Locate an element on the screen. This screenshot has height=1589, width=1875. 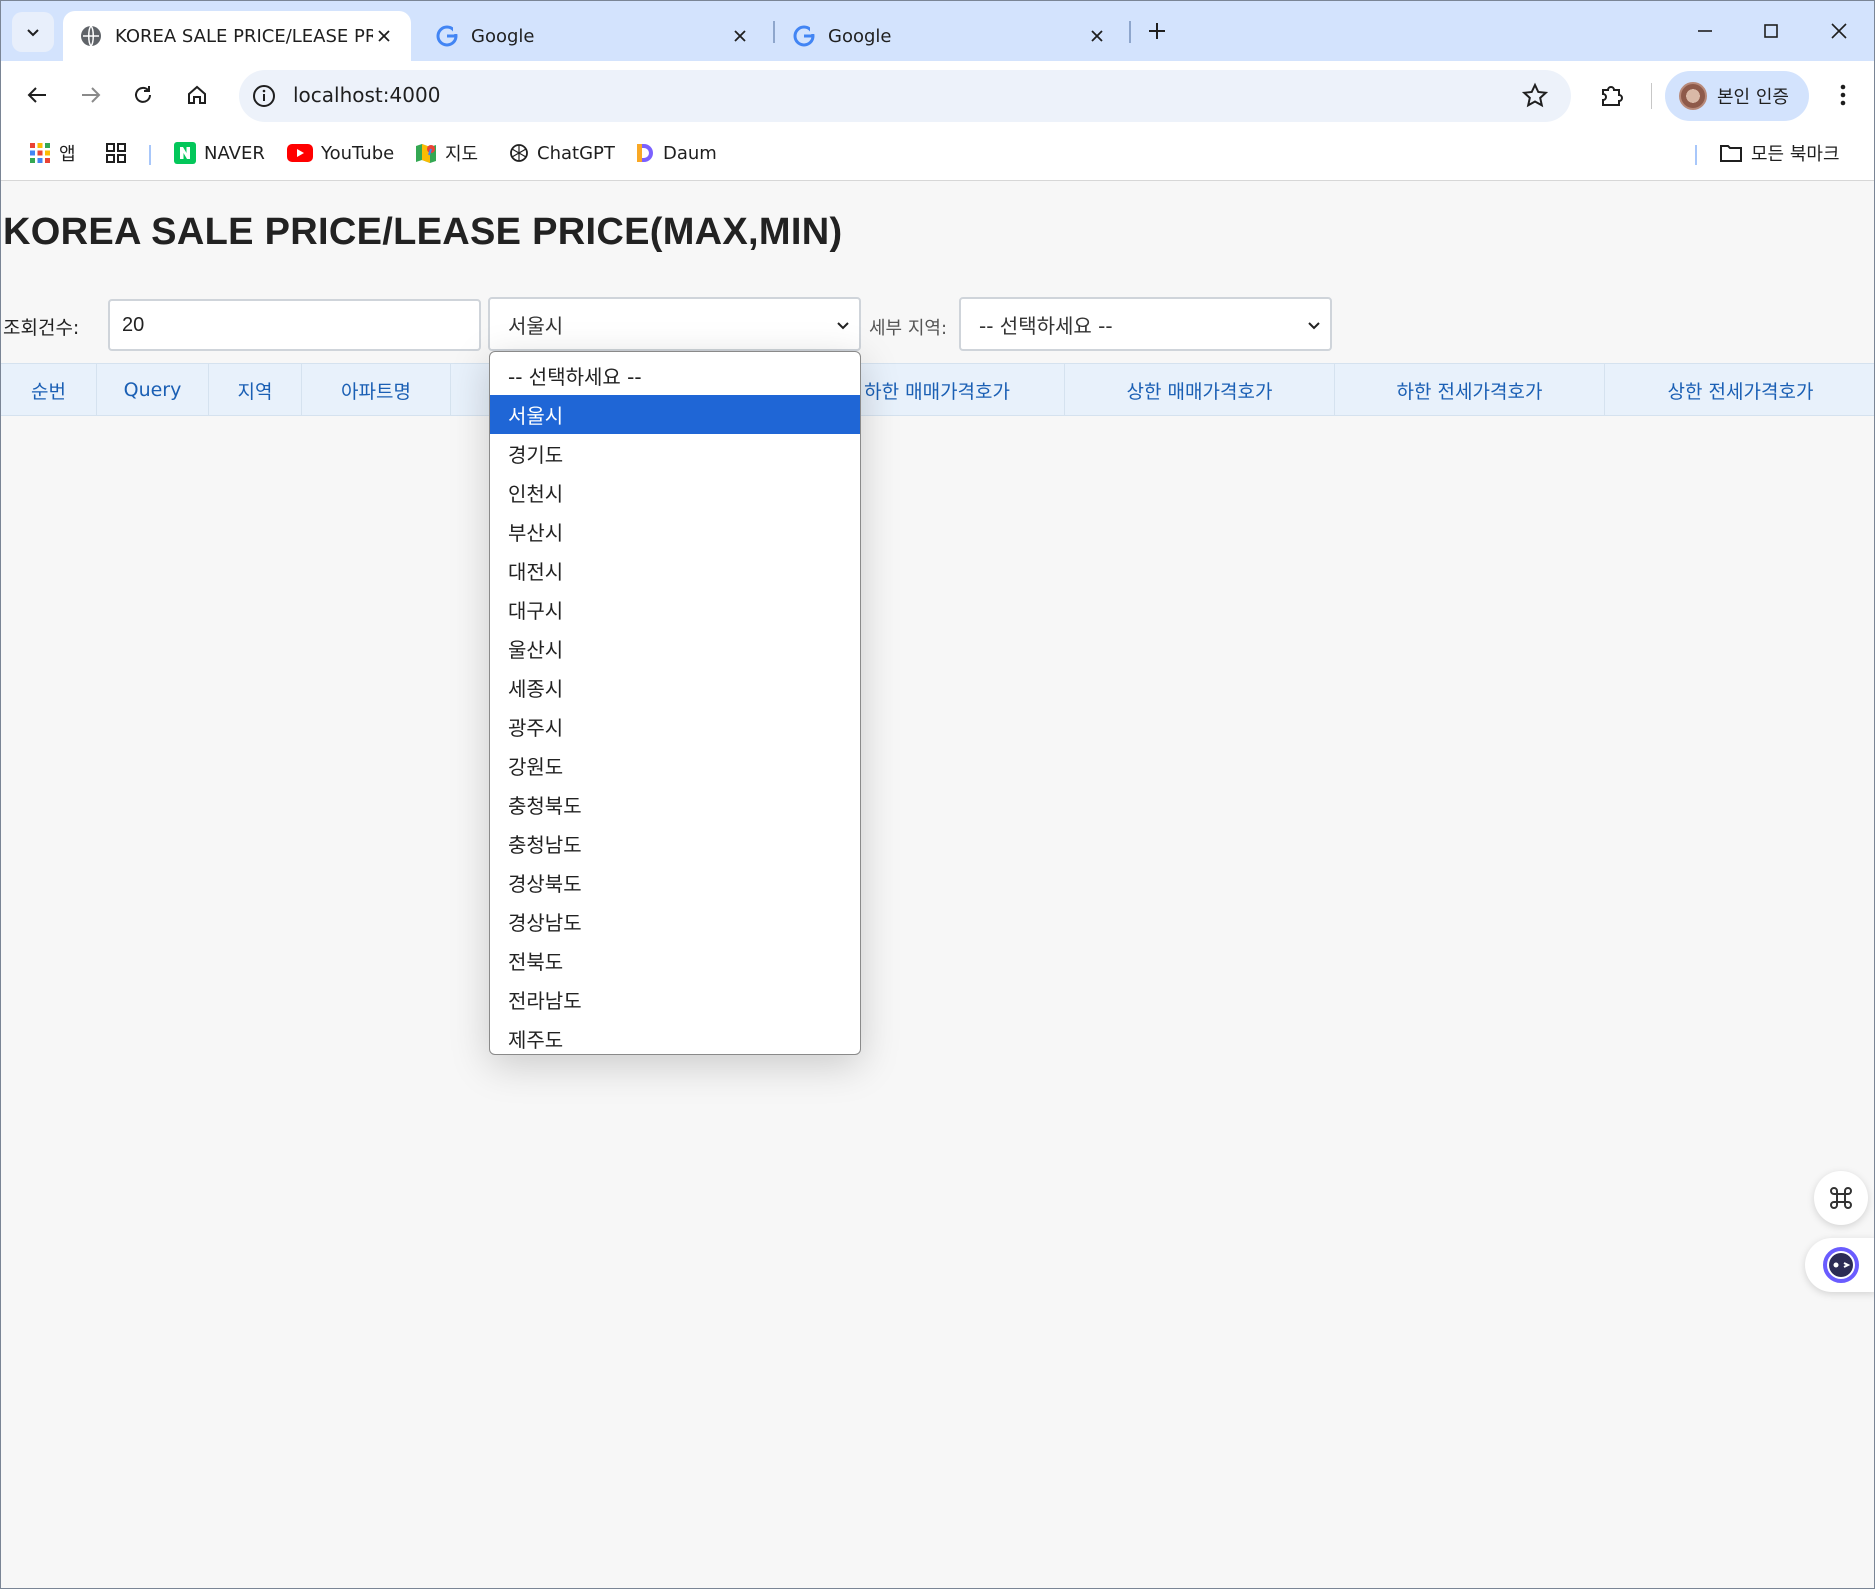
forward-button is located at coordinates (91, 95).